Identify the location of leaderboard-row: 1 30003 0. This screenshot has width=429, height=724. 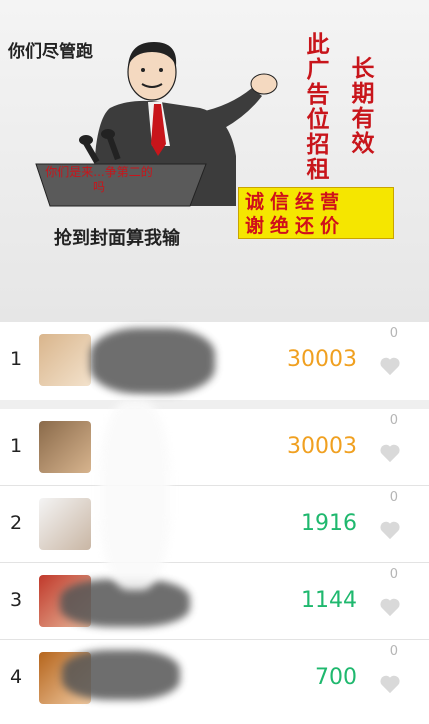
(214, 447).